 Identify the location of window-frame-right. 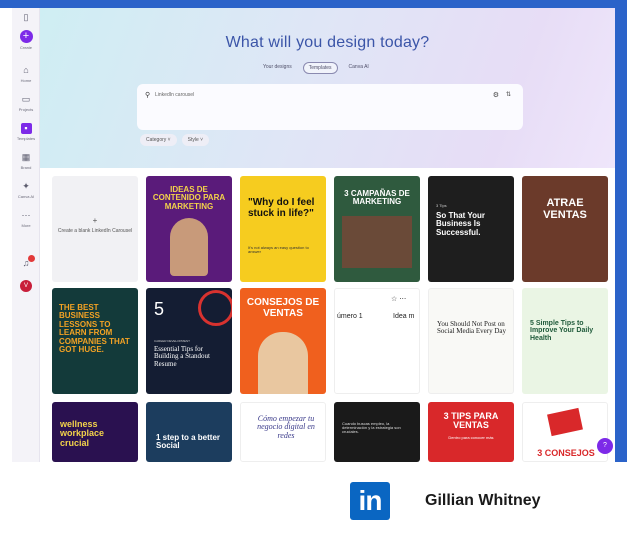
(621, 231).